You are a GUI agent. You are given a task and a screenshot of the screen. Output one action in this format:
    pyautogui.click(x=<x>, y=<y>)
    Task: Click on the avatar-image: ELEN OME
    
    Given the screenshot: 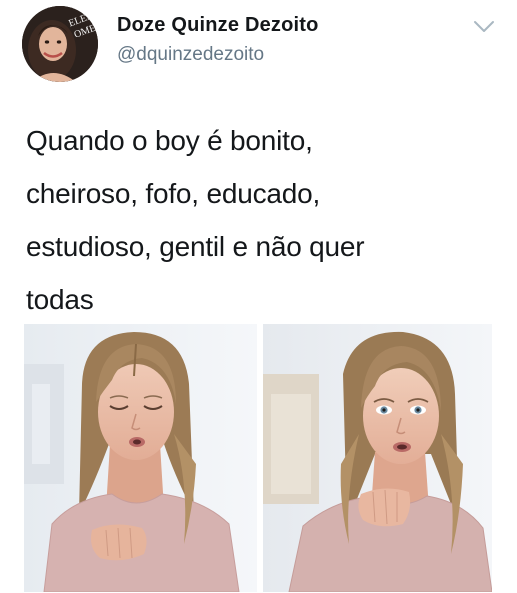 What is the action you would take?
    pyautogui.click(x=60, y=44)
    